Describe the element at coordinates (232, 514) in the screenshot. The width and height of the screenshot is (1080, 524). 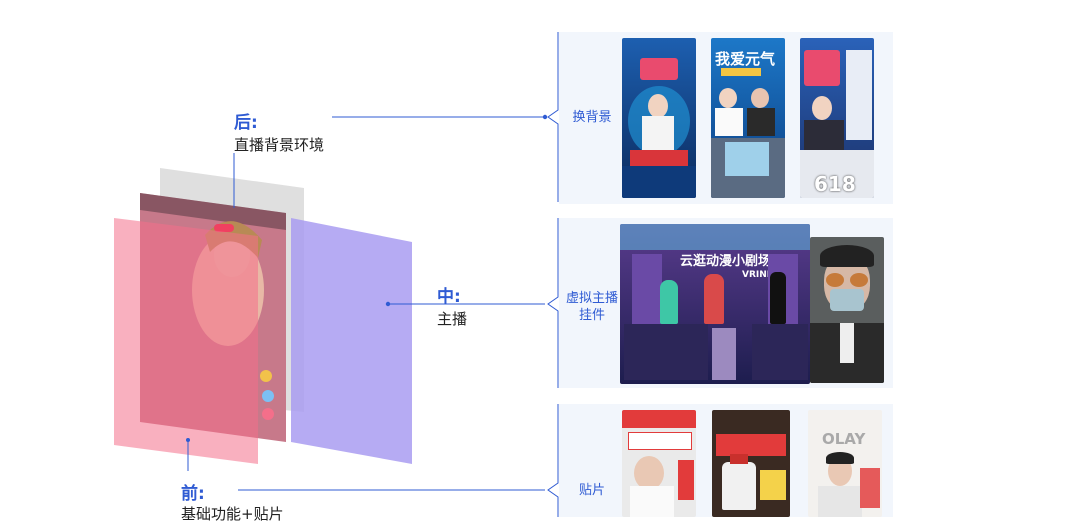
I see `front-layer-description: 基础功能+贴片` at that location.